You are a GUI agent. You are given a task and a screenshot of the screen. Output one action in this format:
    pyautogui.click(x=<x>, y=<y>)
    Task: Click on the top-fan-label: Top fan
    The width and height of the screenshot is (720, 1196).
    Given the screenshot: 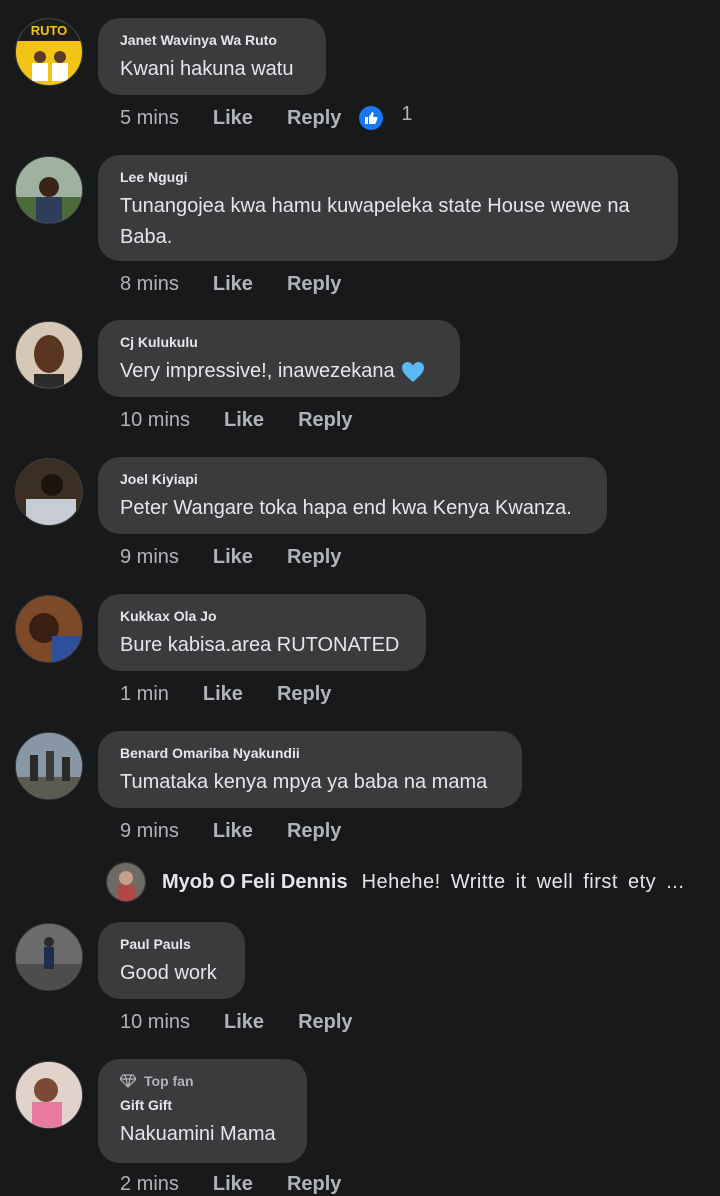 What is the action you would take?
    pyautogui.click(x=169, y=1081)
    